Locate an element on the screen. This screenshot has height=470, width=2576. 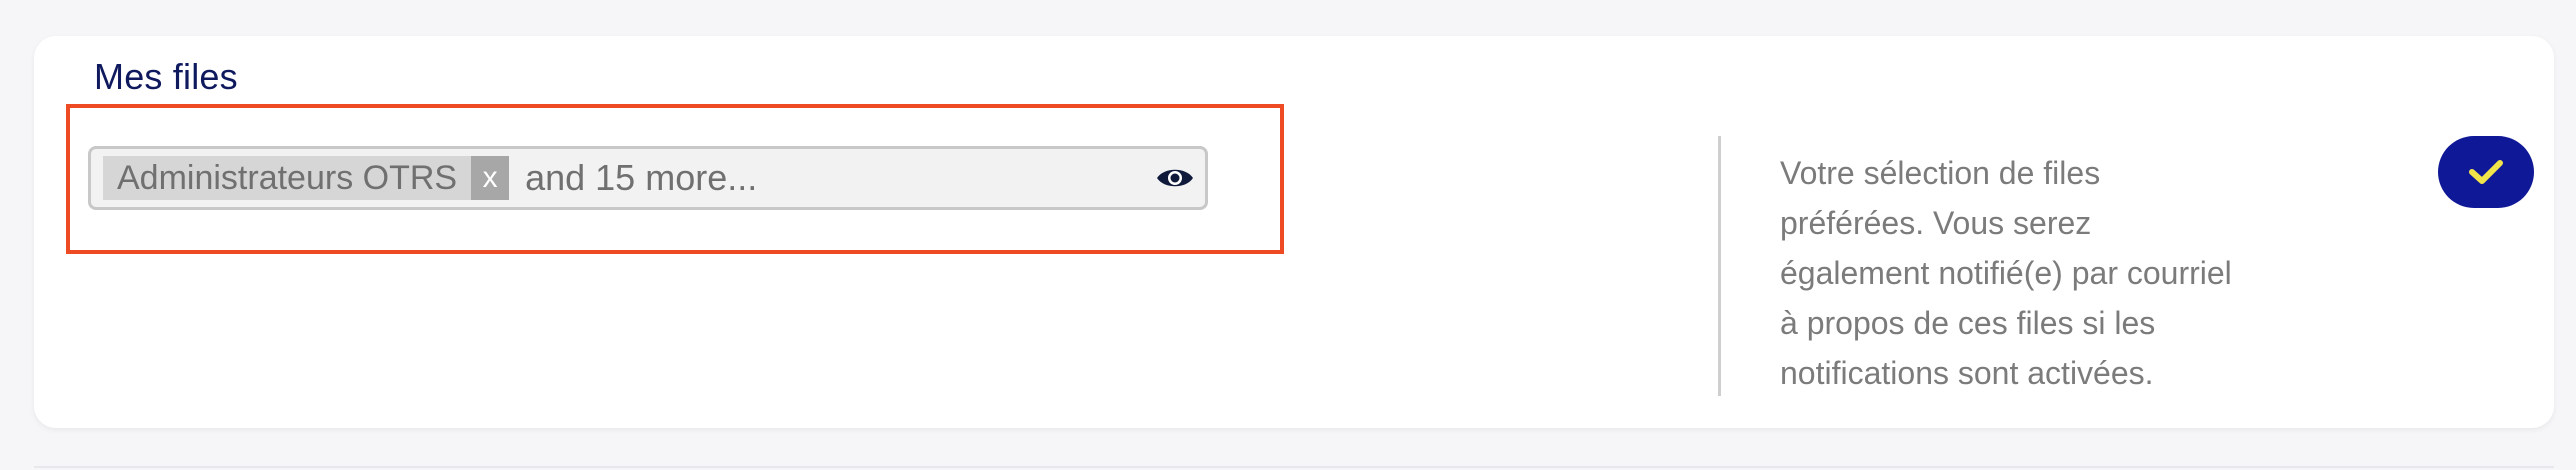
help-text-line: Votre sélection de files is located at coordinates (1940, 173).